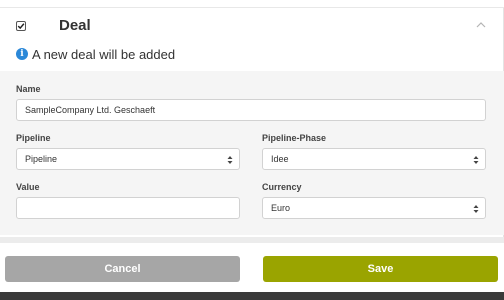 The width and height of the screenshot is (504, 300). What do you see at coordinates (128, 159) in the screenshot?
I see `pipeline-select: Pipeline` at bounding box center [128, 159].